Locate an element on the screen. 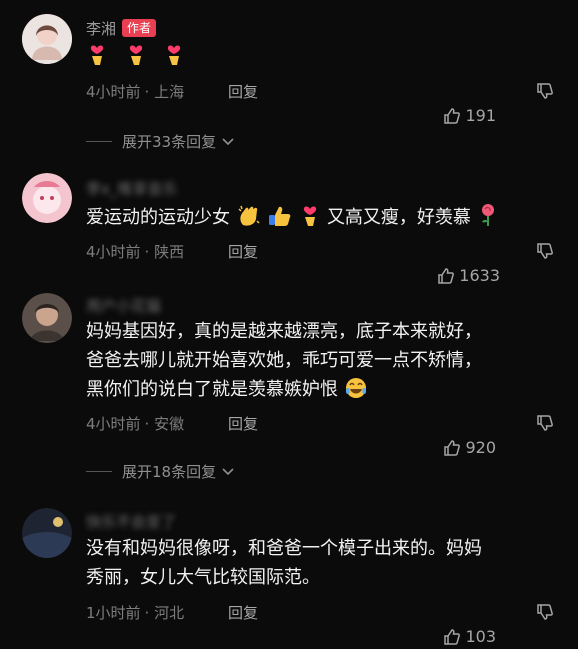 The width and height of the screenshot is (578, 649). location: 安徽 is located at coordinates (169, 424).